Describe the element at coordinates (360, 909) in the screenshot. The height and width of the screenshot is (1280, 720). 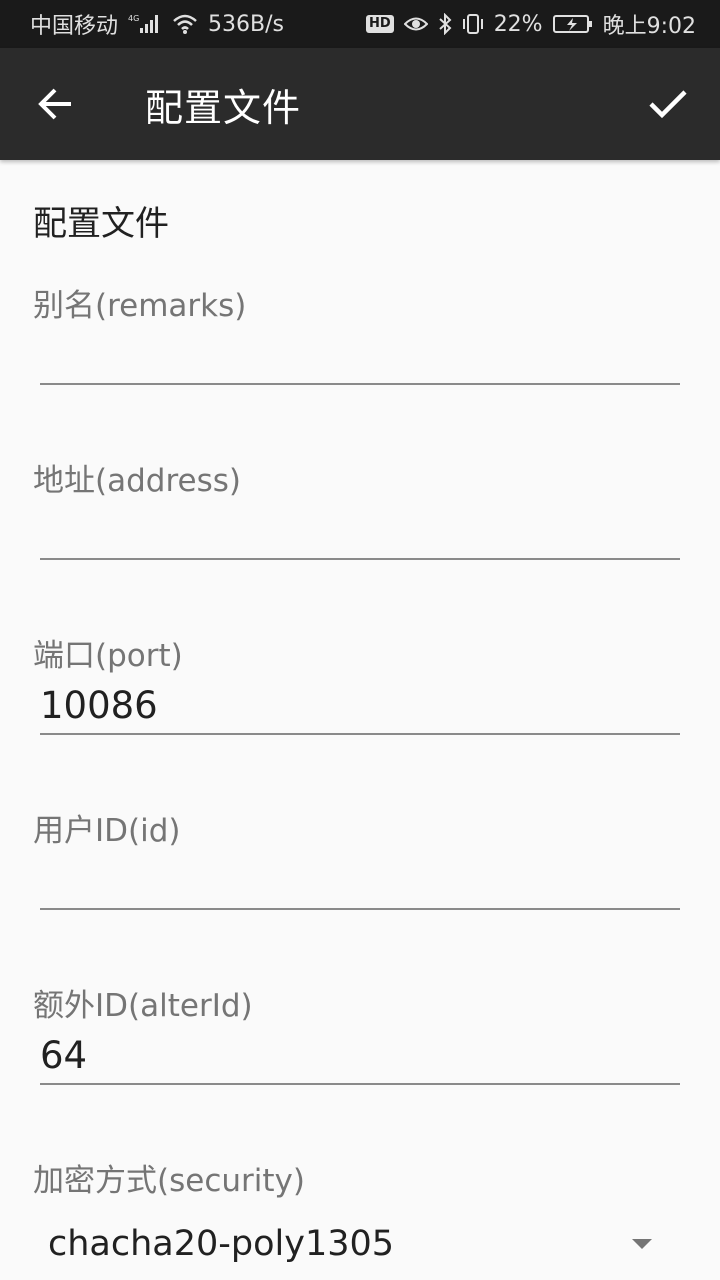
I see `user-id-underline` at that location.